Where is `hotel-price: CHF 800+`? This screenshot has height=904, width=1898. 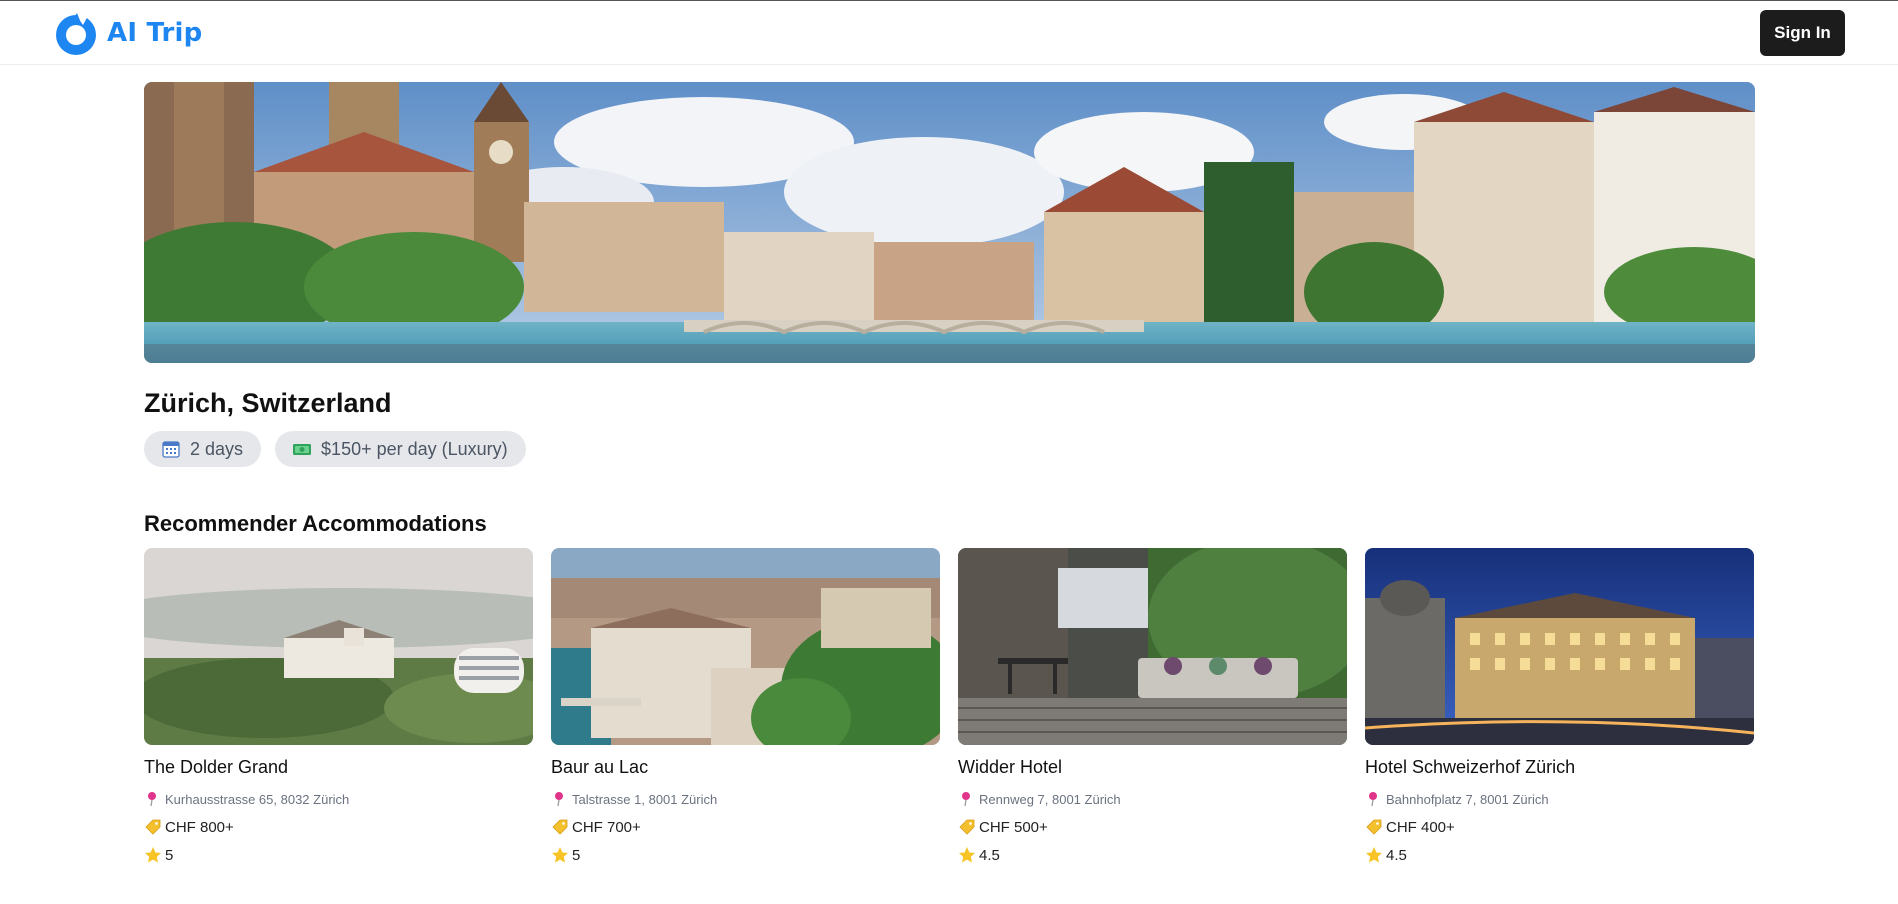 hotel-price: CHF 800+ is located at coordinates (338, 827).